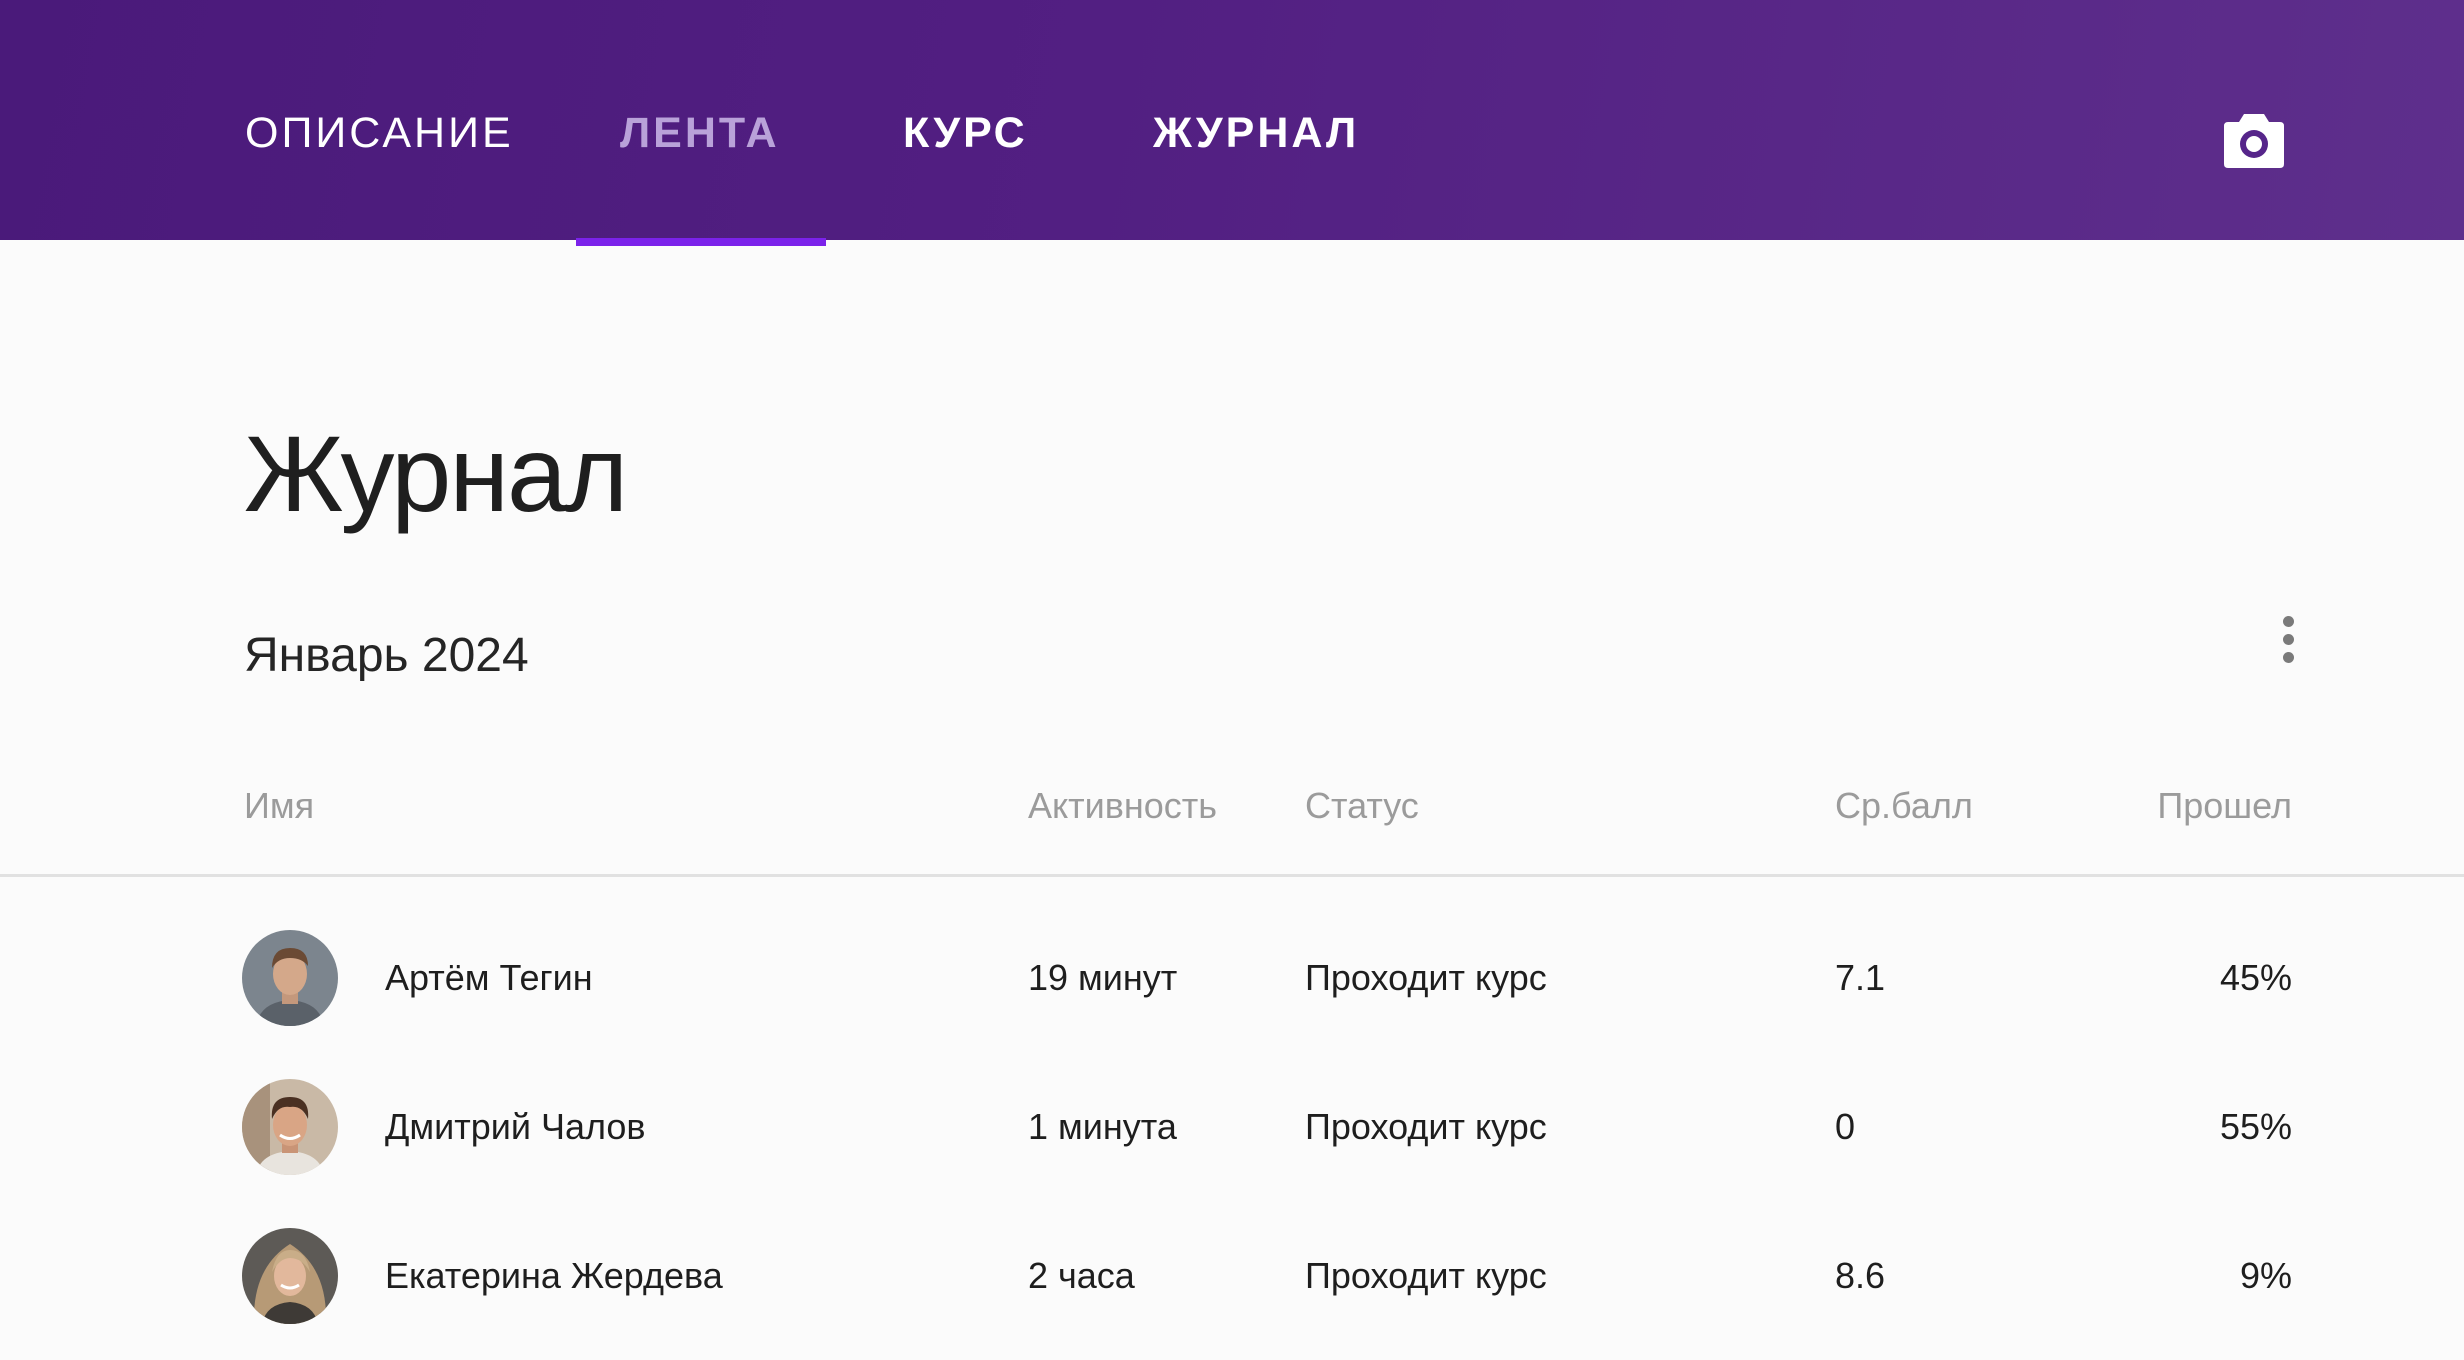 The image size is (2464, 1360). I want to click on avg-score-cell: 0, so click(1845, 1126).